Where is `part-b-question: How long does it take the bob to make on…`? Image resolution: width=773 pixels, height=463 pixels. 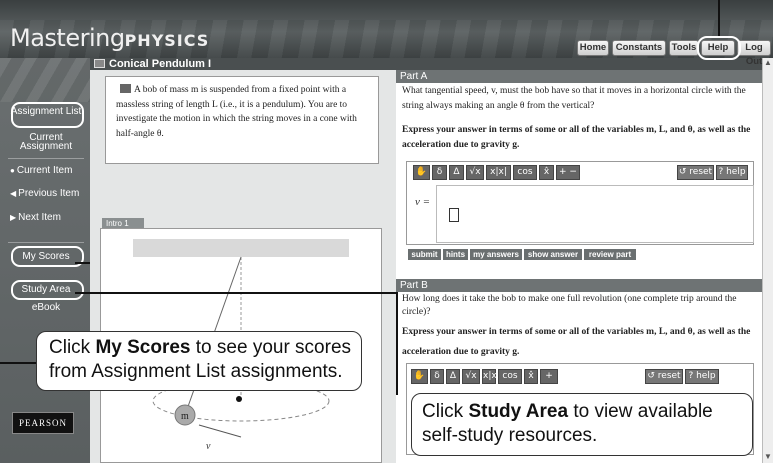
part-b-question: How long does it take the bob to make on… is located at coordinates (569, 305).